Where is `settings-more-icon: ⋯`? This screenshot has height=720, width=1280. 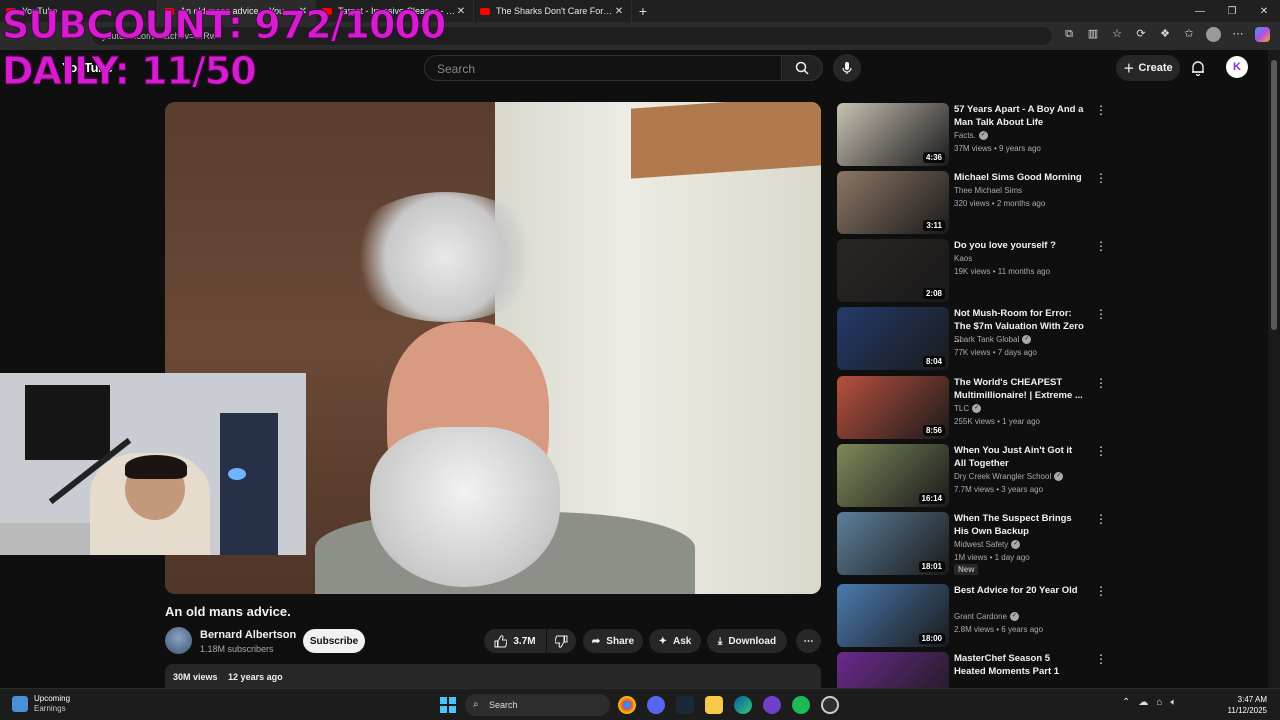
settings-more-icon: ⋯ is located at coordinates (1238, 34).